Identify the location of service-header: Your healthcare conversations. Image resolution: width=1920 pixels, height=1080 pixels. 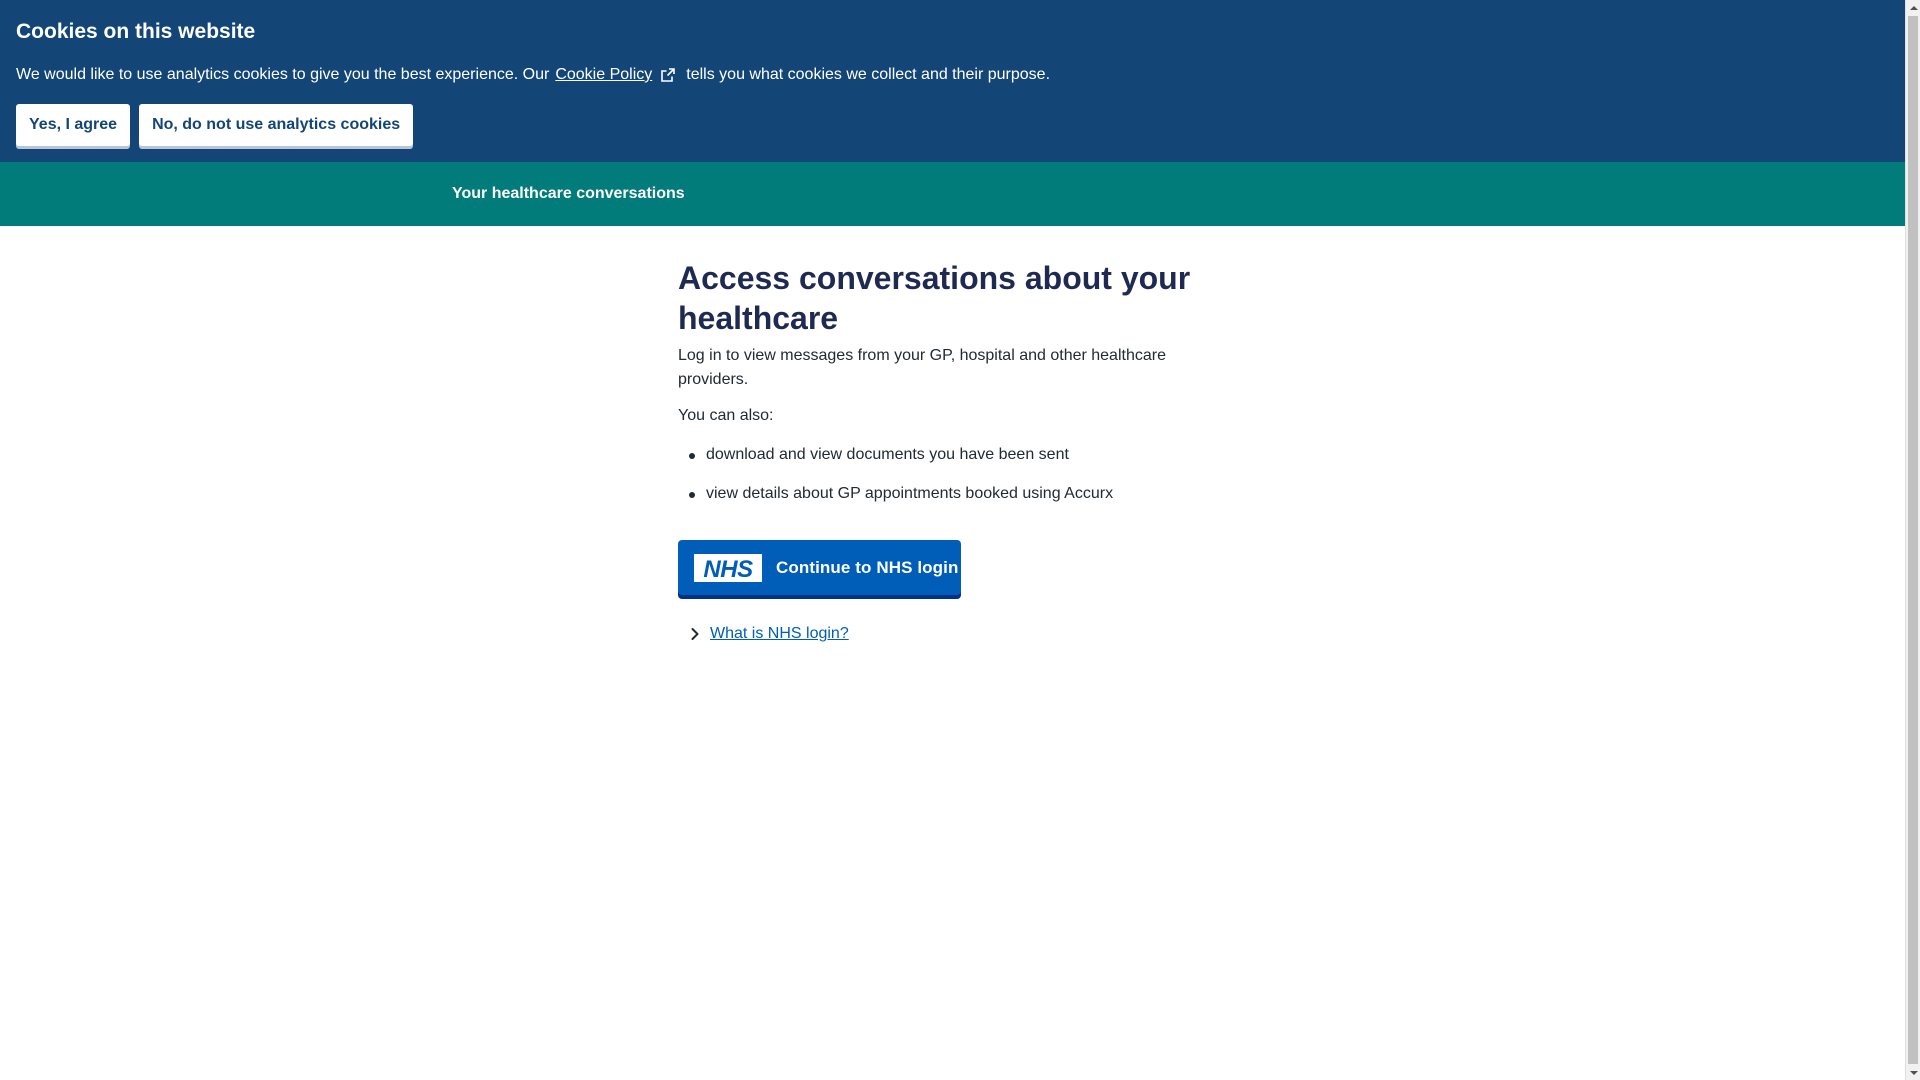
(952, 194).